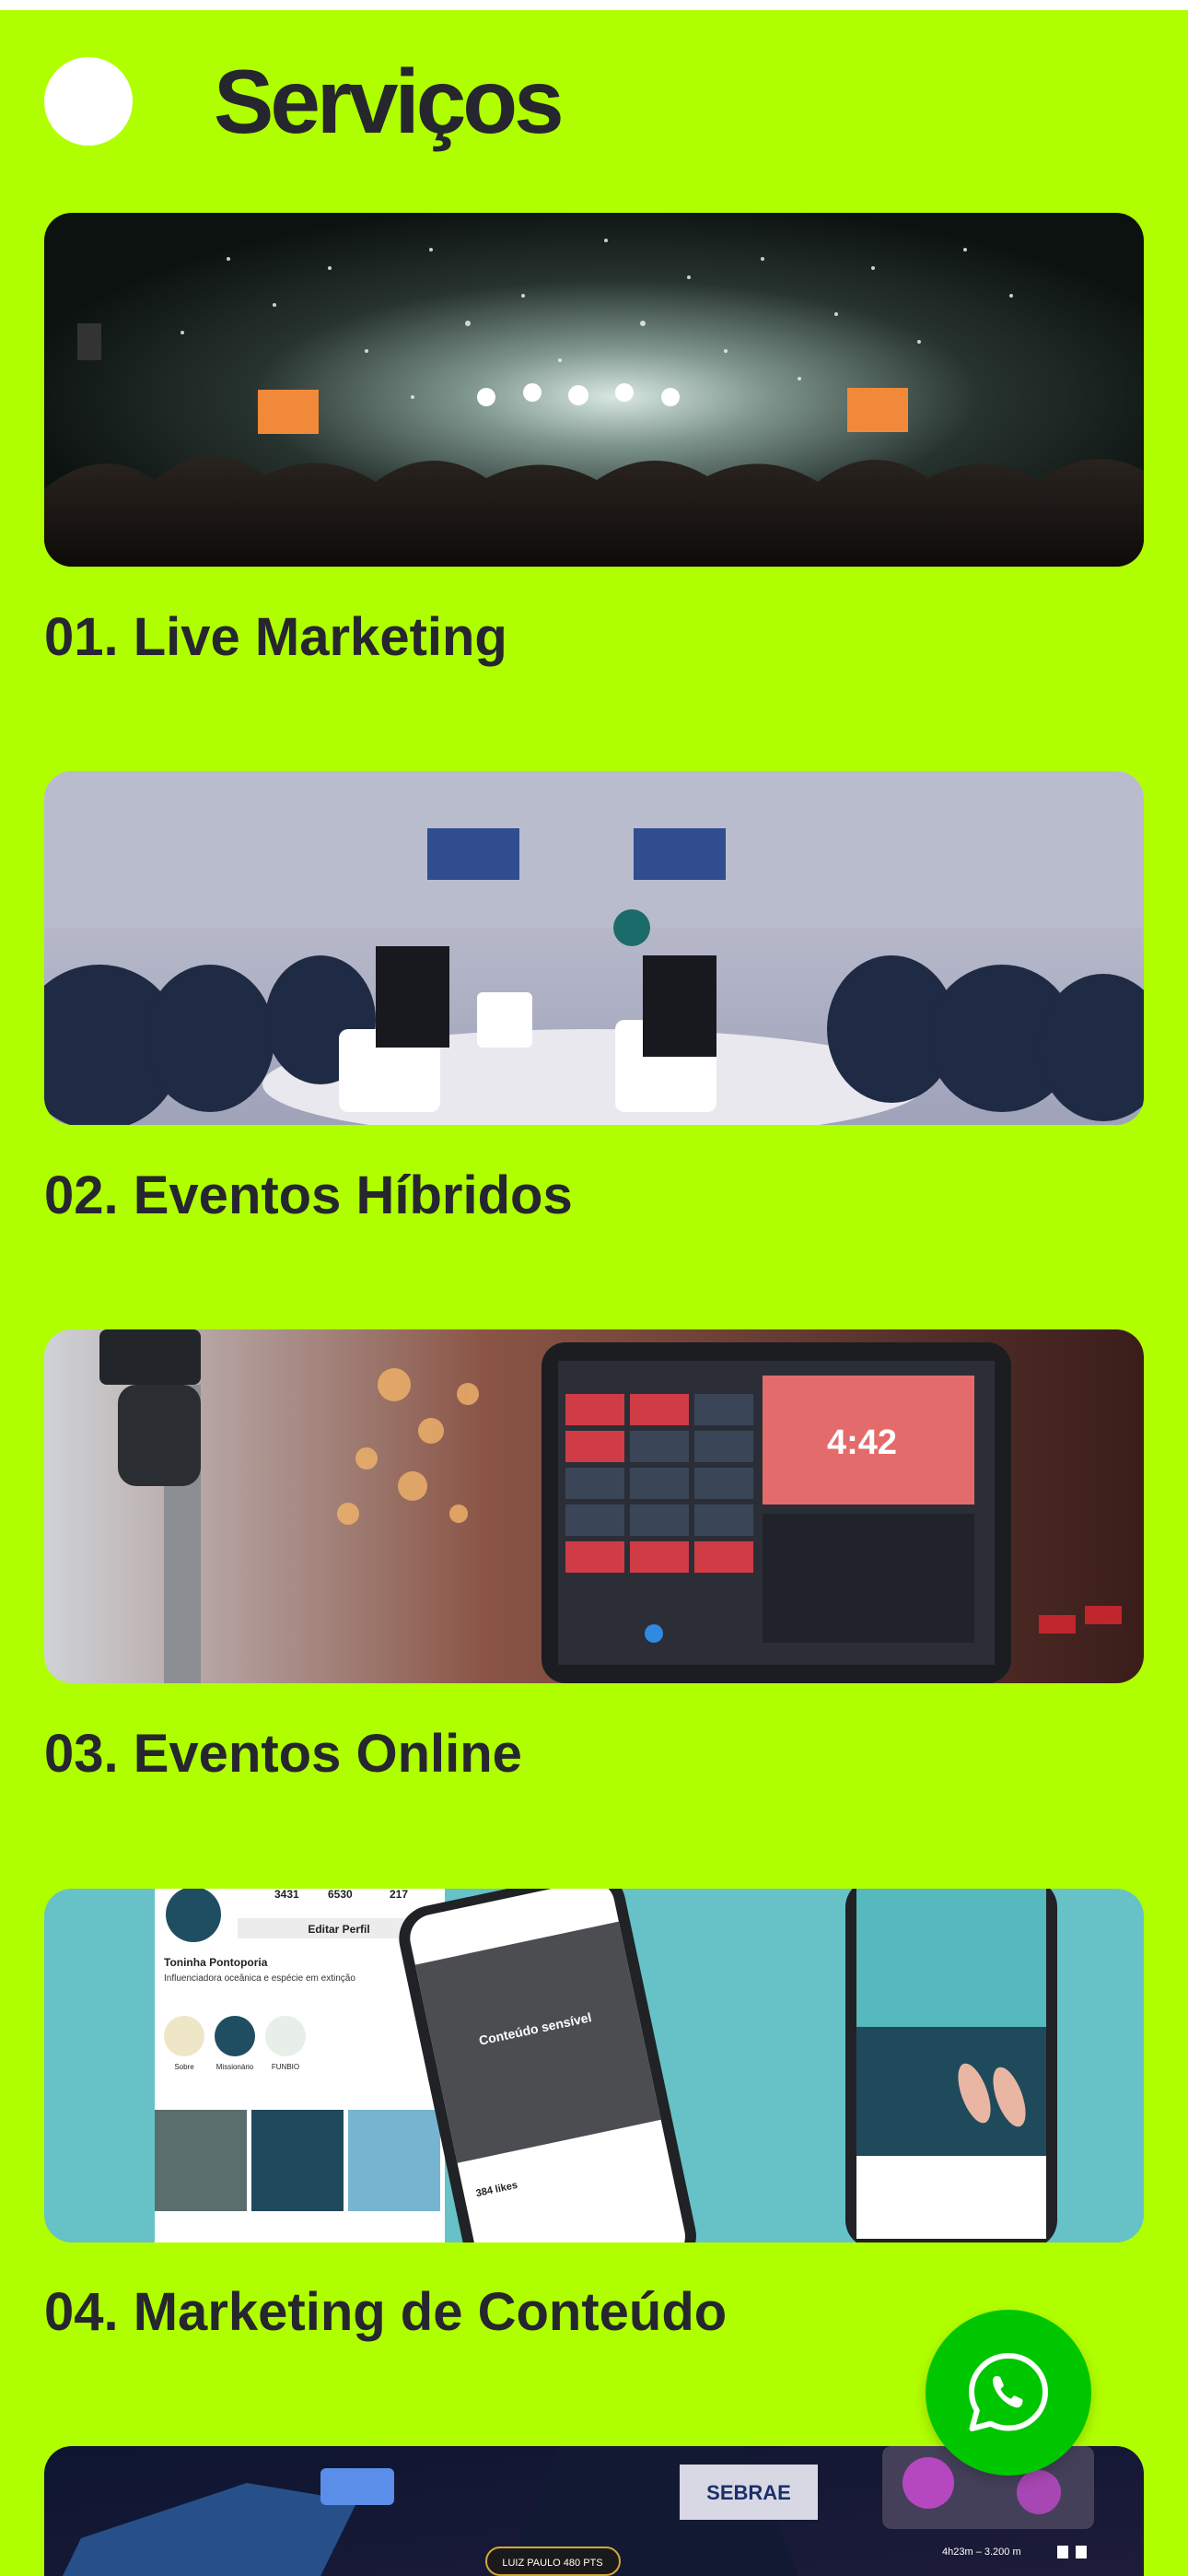 The image size is (1188, 2576). What do you see at coordinates (88, 101) in the screenshot?
I see `circle-icon` at bounding box center [88, 101].